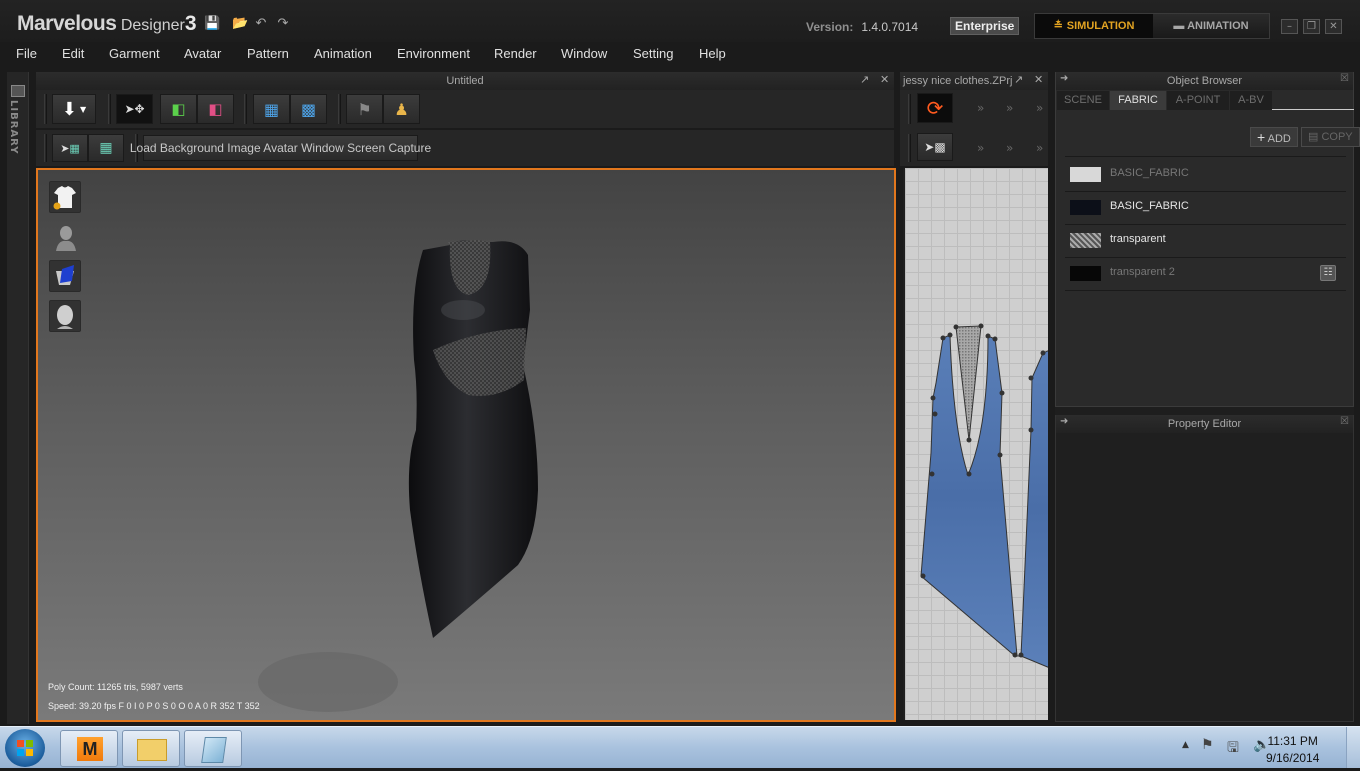 Image resolution: width=1360 pixels, height=771 pixels. Describe the element at coordinates (1083, 100) in the screenshot. I see `tab-scene: SCENE` at that location.